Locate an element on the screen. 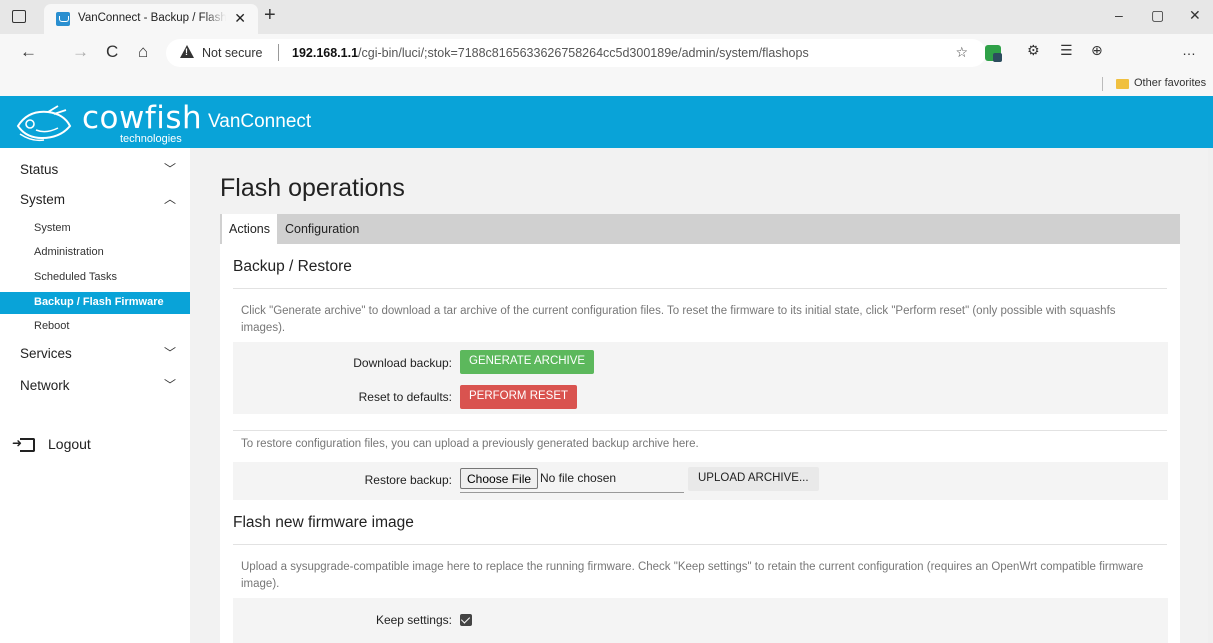 Image resolution: width=1213 pixels, height=643 pixels. extension-badge-icon is located at coordinates (993, 53).